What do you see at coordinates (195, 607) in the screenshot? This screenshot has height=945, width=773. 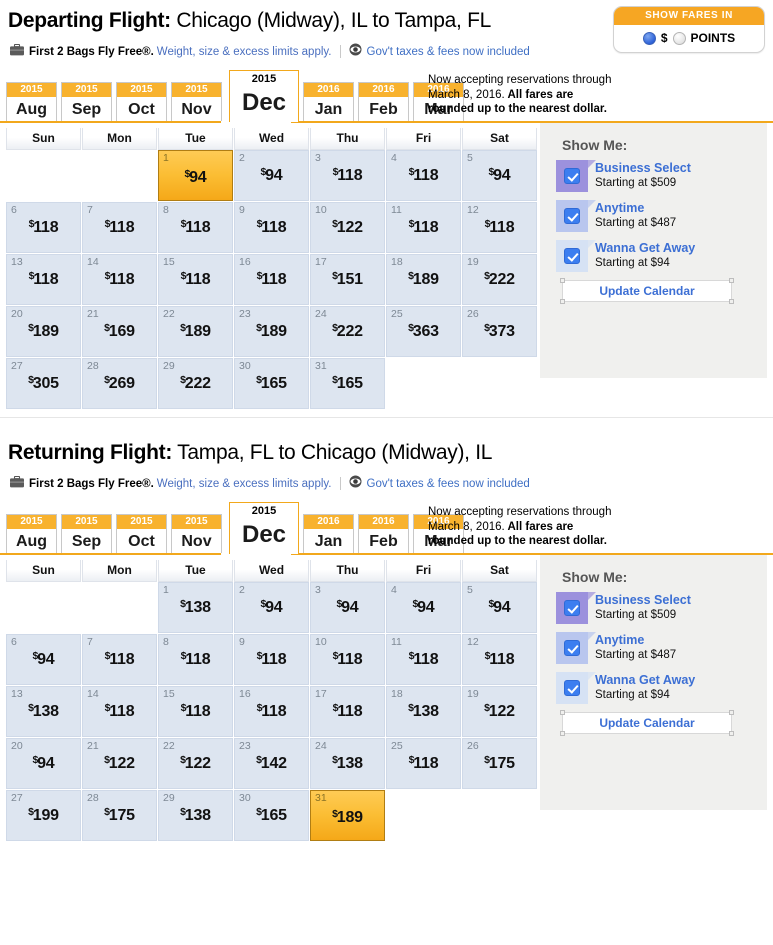 I see `calendar-day-cell: 1 $138` at bounding box center [195, 607].